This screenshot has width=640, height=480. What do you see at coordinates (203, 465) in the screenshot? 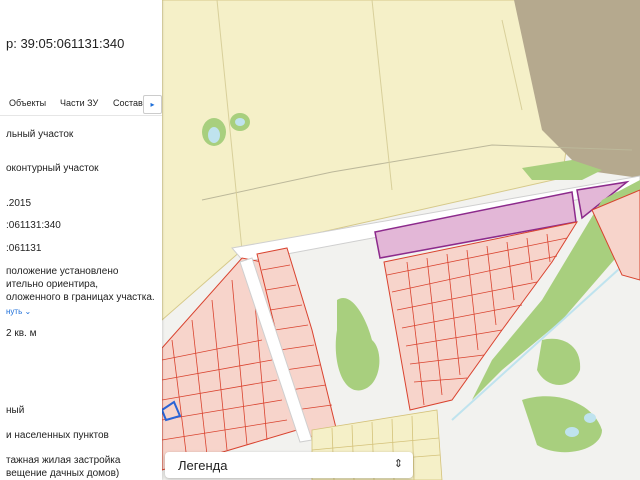
I see `legend-label: Легенда` at bounding box center [203, 465].